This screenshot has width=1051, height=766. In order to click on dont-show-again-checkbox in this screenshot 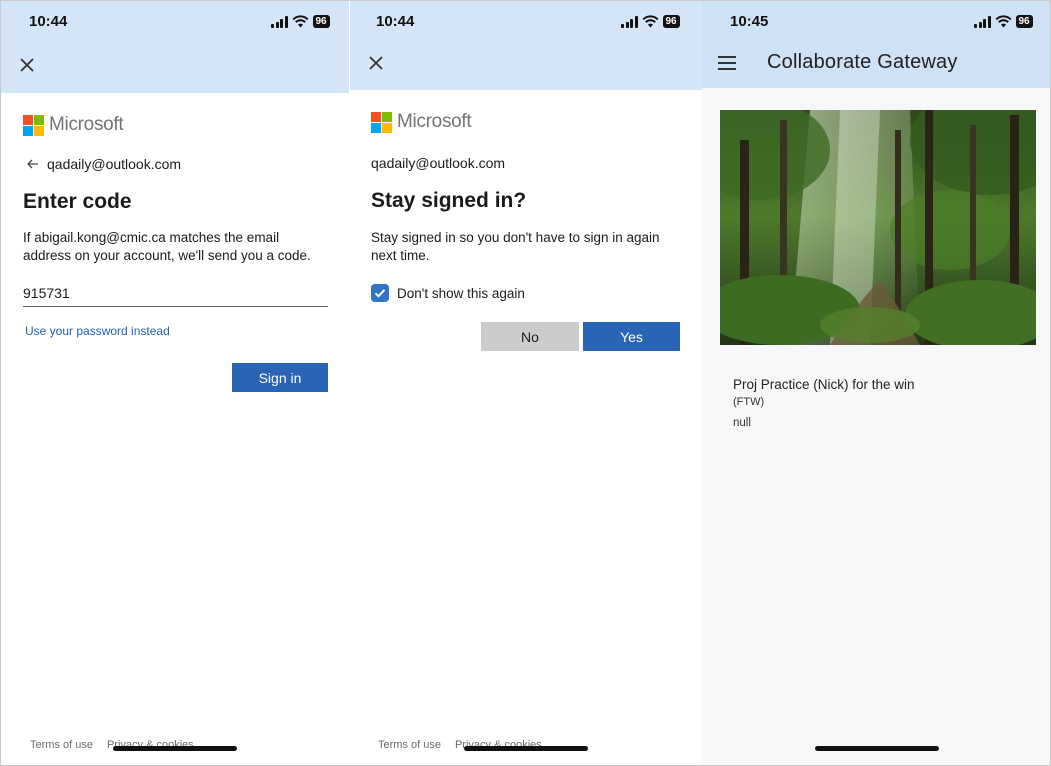, I will do `click(380, 293)`.